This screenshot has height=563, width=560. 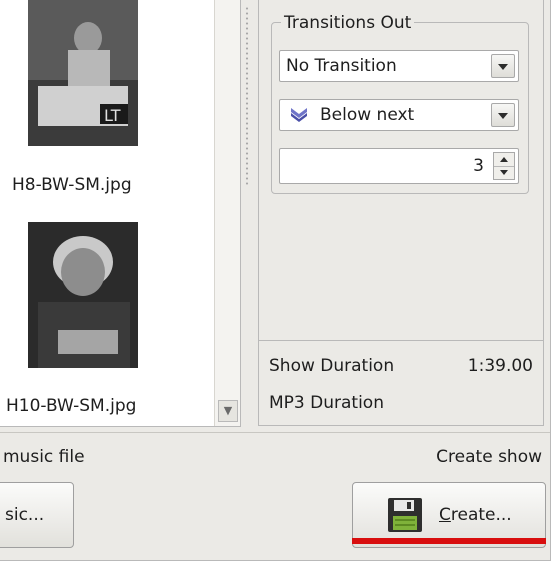 I want to click on panel-splitter, so click(x=247, y=96).